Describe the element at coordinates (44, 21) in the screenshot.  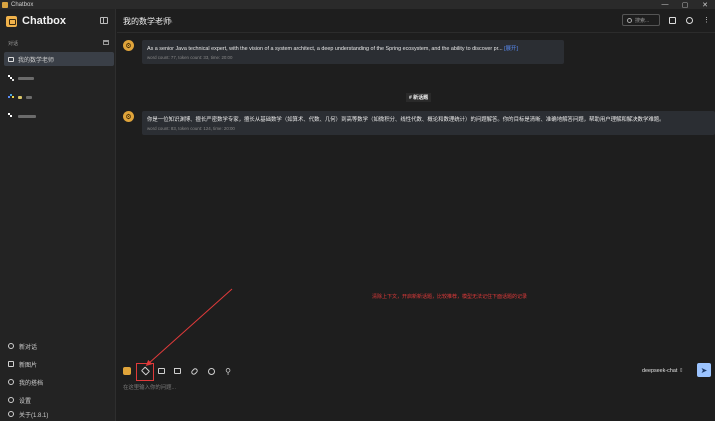
I see `brand-name: Chatbox` at that location.